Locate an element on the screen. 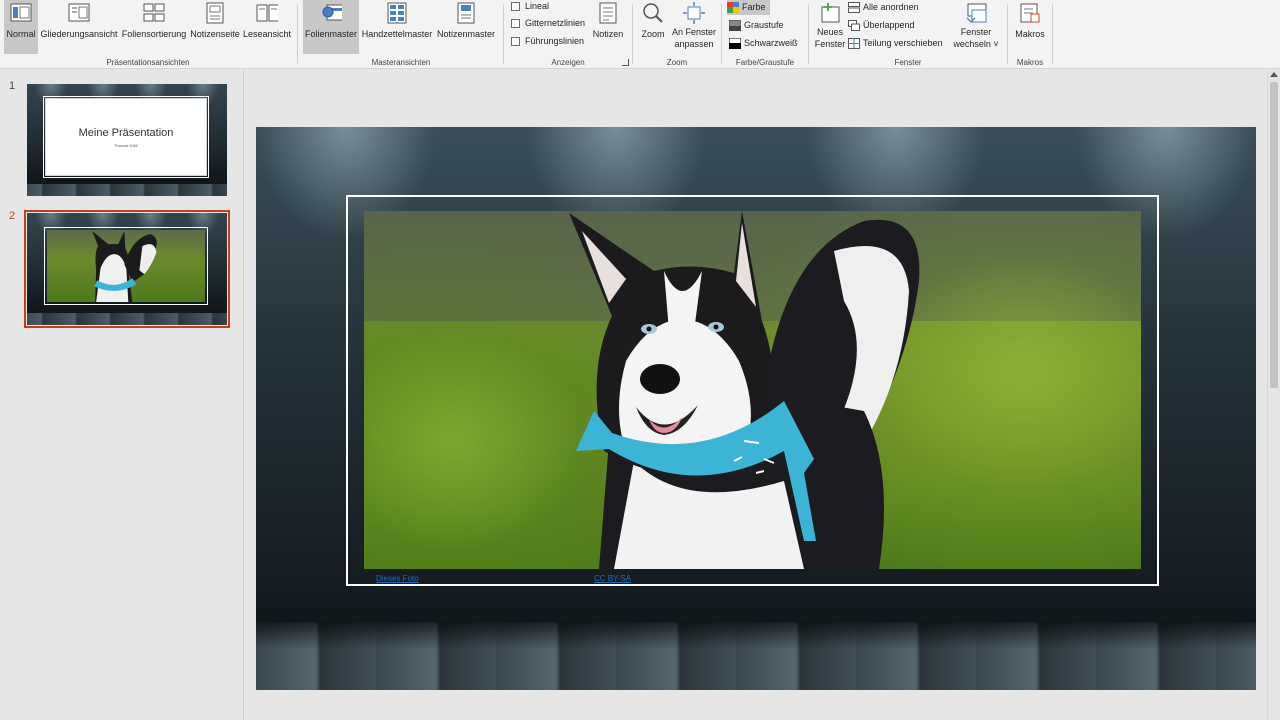  magnifier-icon is located at coordinates (653, 13).